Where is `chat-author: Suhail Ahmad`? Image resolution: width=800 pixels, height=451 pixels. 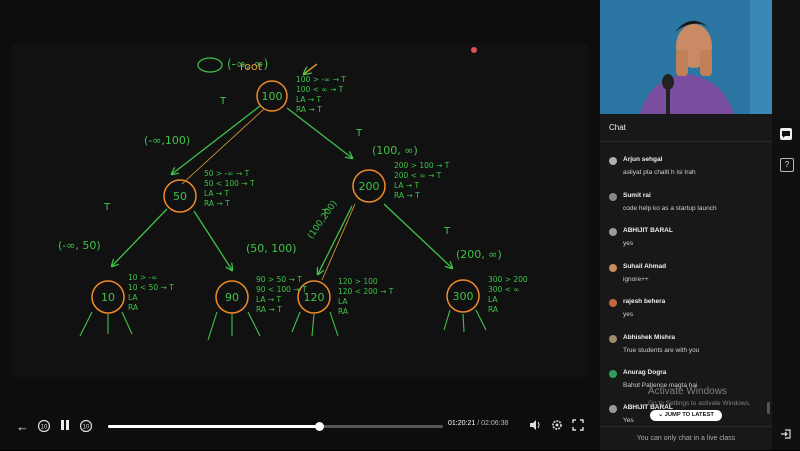
chat-author: Suhail Ahmad is located at coordinates (645, 266).